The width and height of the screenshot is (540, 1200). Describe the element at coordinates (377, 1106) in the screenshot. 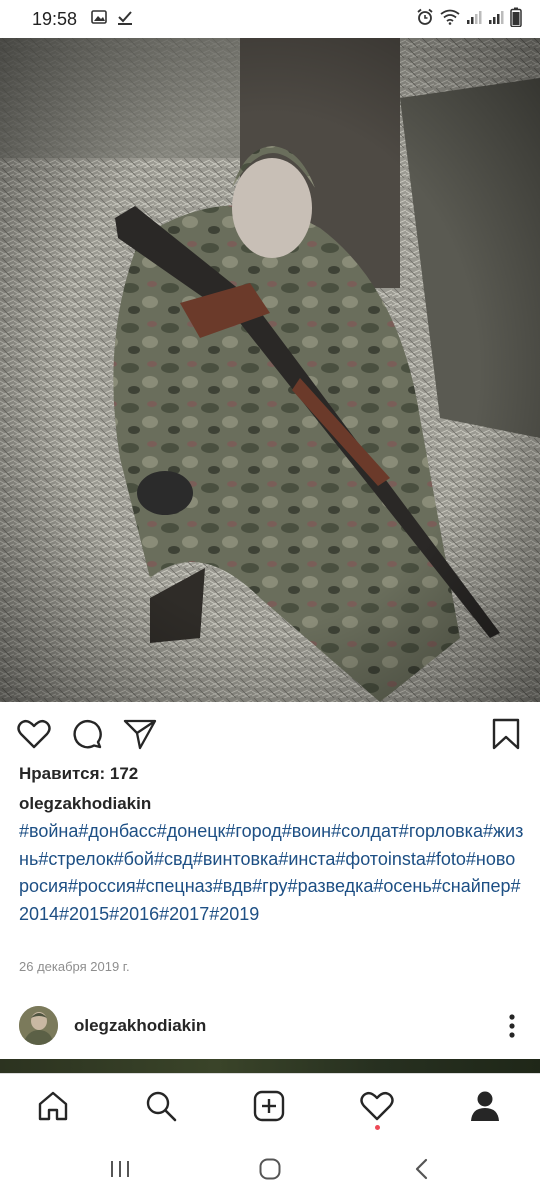

I see `activity-heart-icon` at that location.